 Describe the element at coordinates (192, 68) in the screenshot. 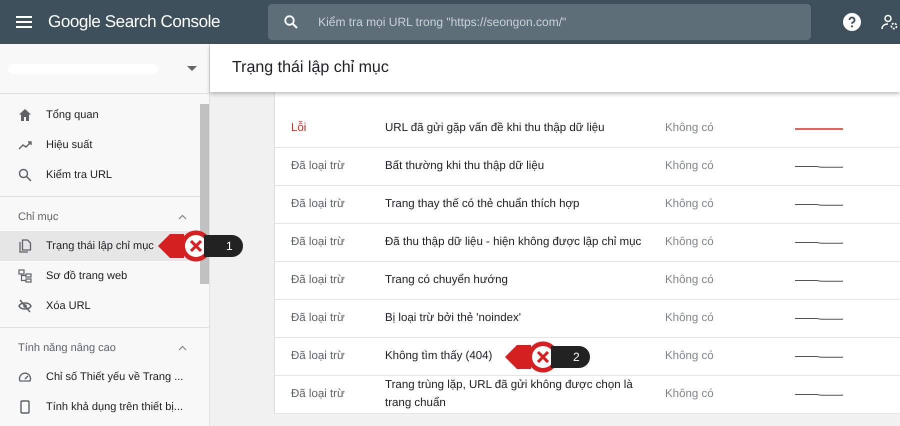

I see `dropdown-caret-icon` at that location.